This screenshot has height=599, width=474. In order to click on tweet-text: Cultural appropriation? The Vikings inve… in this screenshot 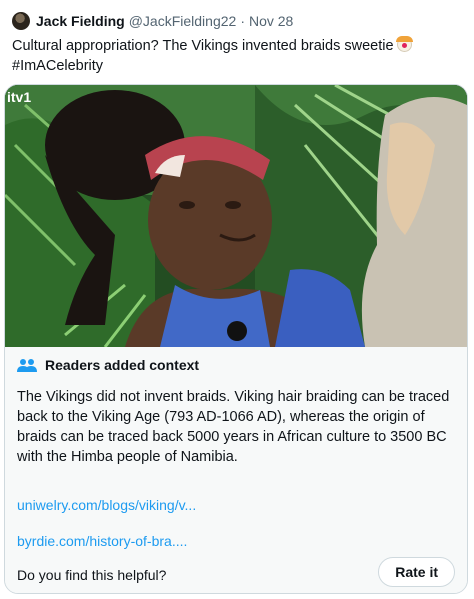, I will do `click(232, 56)`.